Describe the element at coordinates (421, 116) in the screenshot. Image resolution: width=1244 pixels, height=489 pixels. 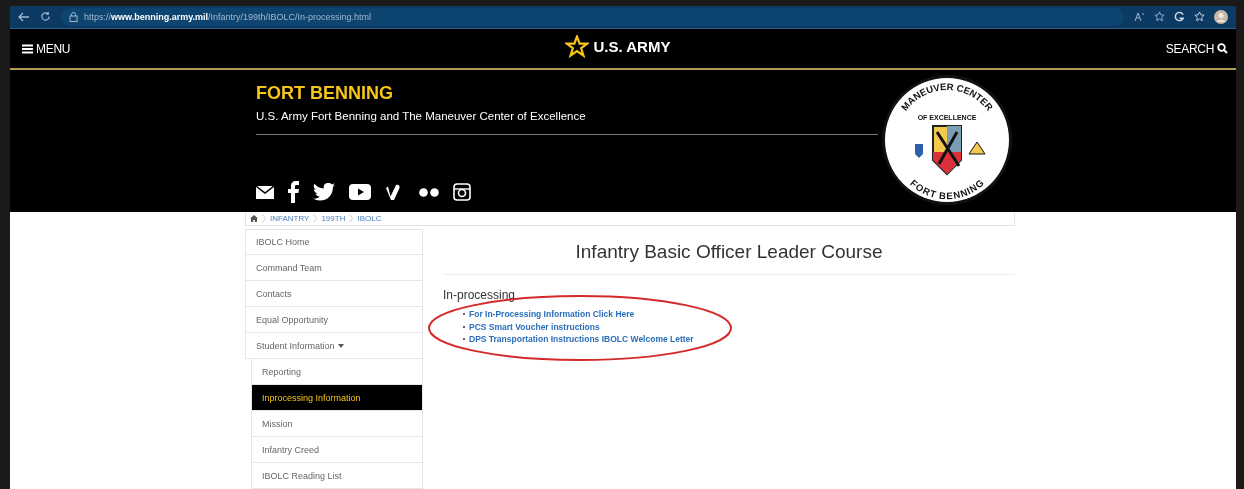
I see `site-subtitle: U.S. Army Fort Benning and The Maneuver Center of Excellence` at that location.